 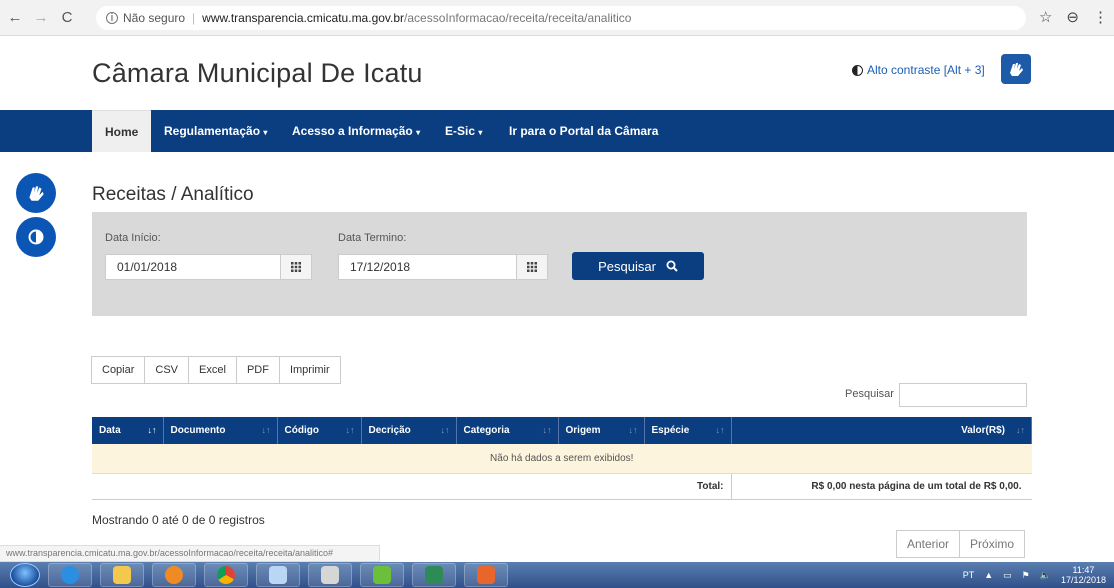 I want to click on internet-explorer-icon, so click(x=70, y=575).